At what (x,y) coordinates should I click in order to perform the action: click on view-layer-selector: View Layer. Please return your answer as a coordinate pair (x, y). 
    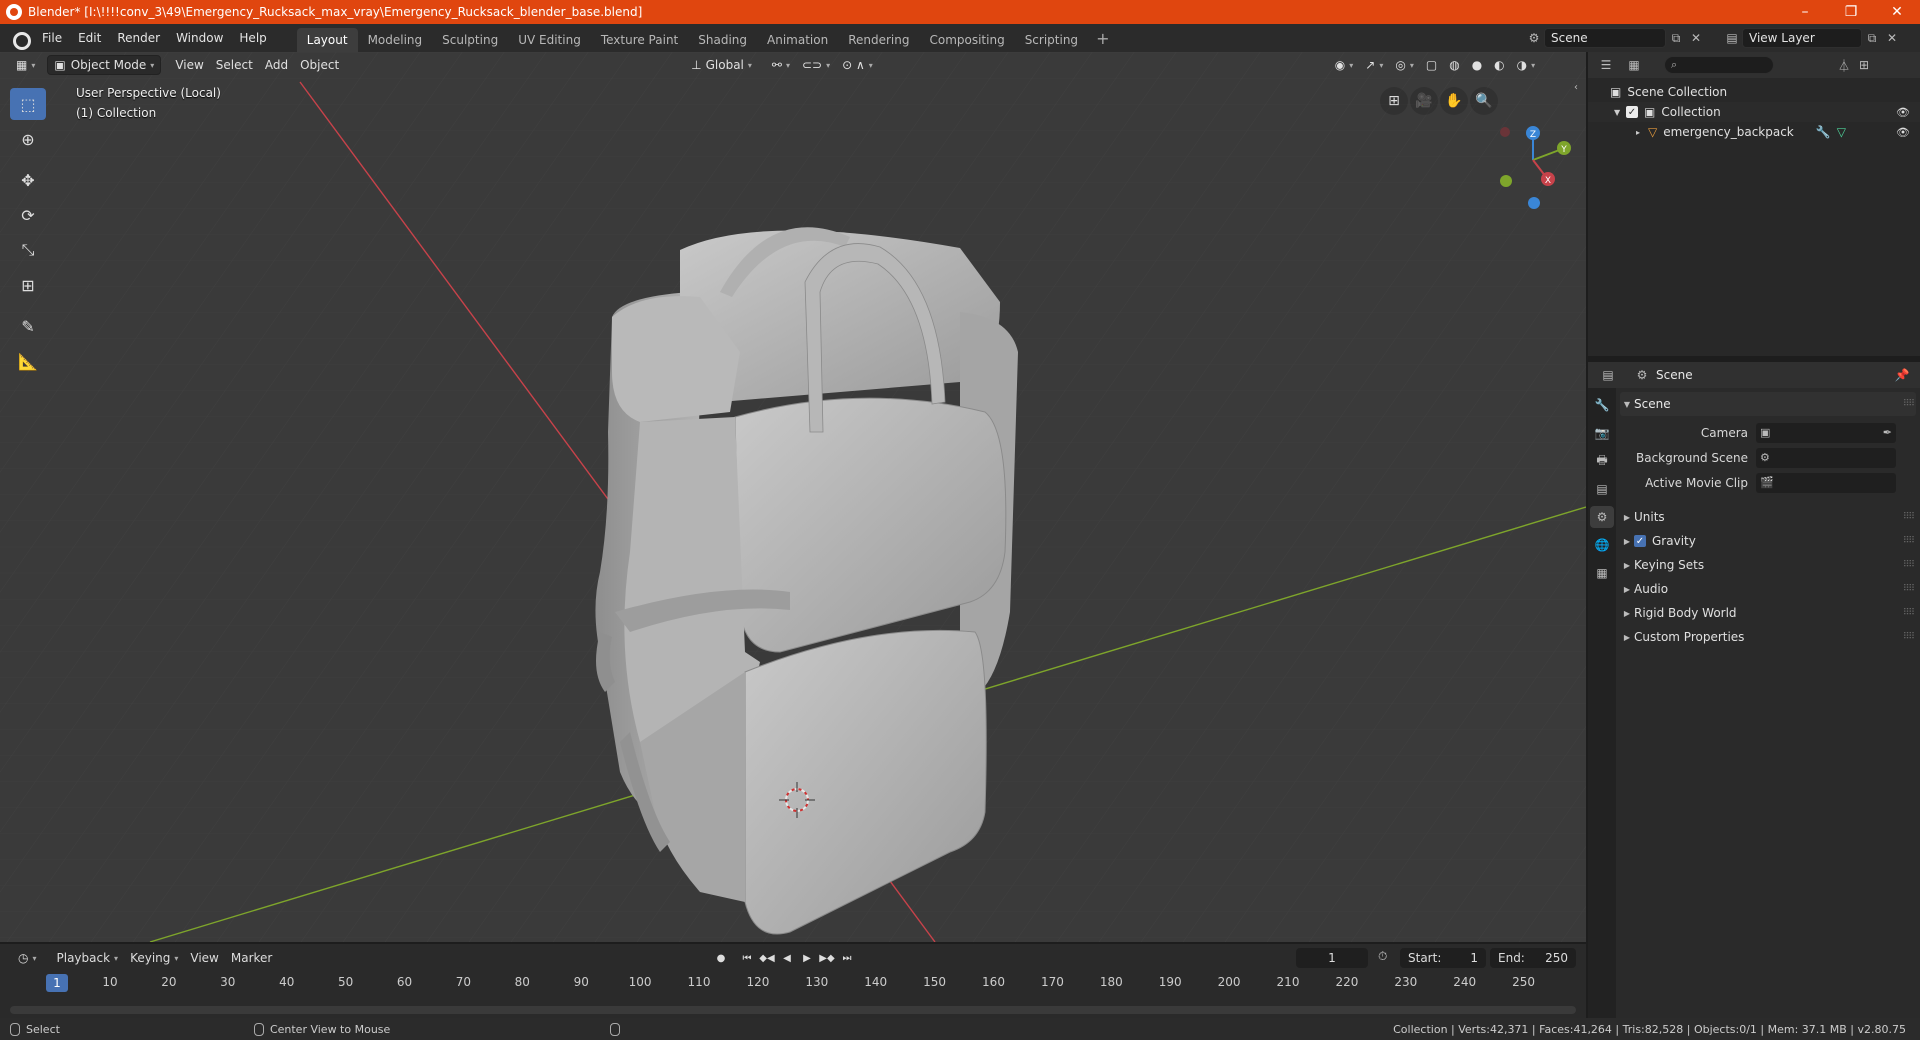
    Looking at the image, I should click on (1802, 38).